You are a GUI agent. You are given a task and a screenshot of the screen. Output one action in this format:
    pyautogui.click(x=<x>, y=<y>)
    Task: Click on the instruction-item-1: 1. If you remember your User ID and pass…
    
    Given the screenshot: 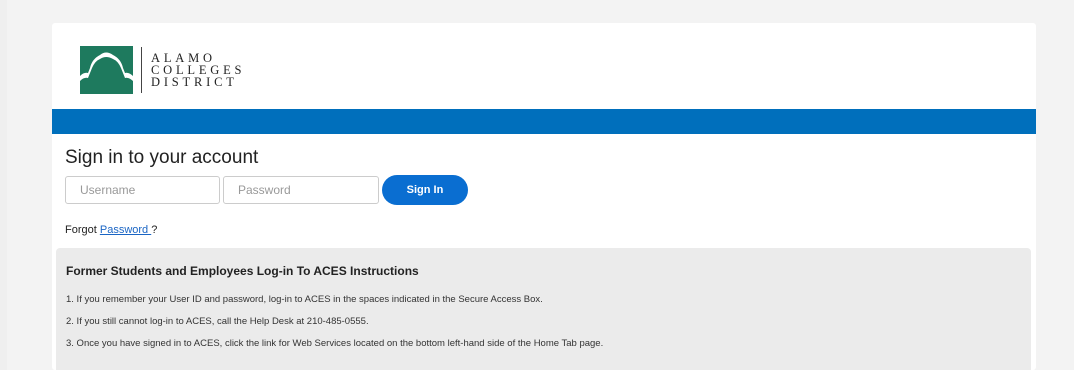 What is the action you would take?
    pyautogui.click(x=304, y=299)
    